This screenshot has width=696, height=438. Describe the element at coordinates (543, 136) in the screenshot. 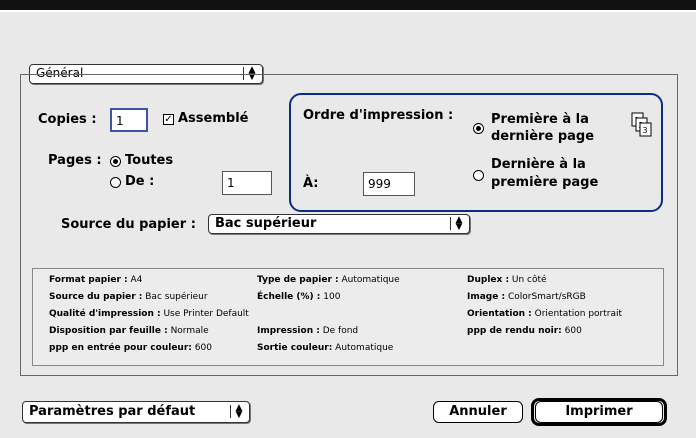

I see `order-first-to-last-line2: dernière page` at that location.